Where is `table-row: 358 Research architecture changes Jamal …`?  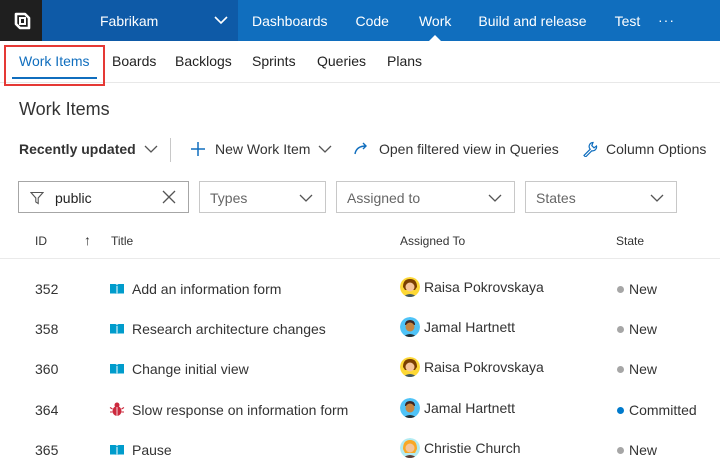 table-row: 358 Research architecture changes Jamal … is located at coordinates (360, 328).